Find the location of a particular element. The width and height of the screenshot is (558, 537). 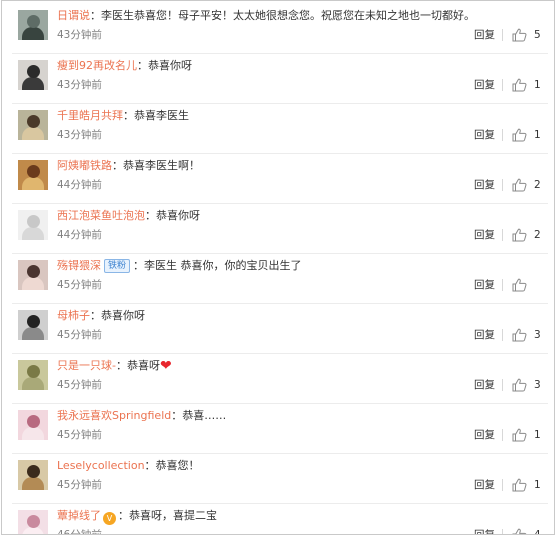

comment-item: 千里皓月共拜：恭喜李医生 43分钟前 回复 1 is located at coordinates (280, 129).